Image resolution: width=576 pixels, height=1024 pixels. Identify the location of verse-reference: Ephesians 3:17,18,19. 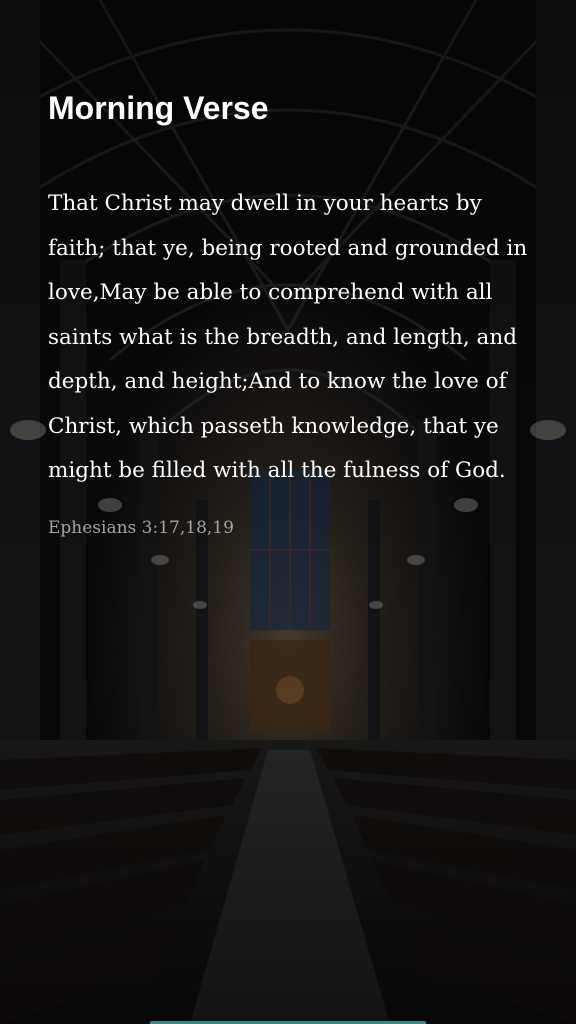
(141, 527).